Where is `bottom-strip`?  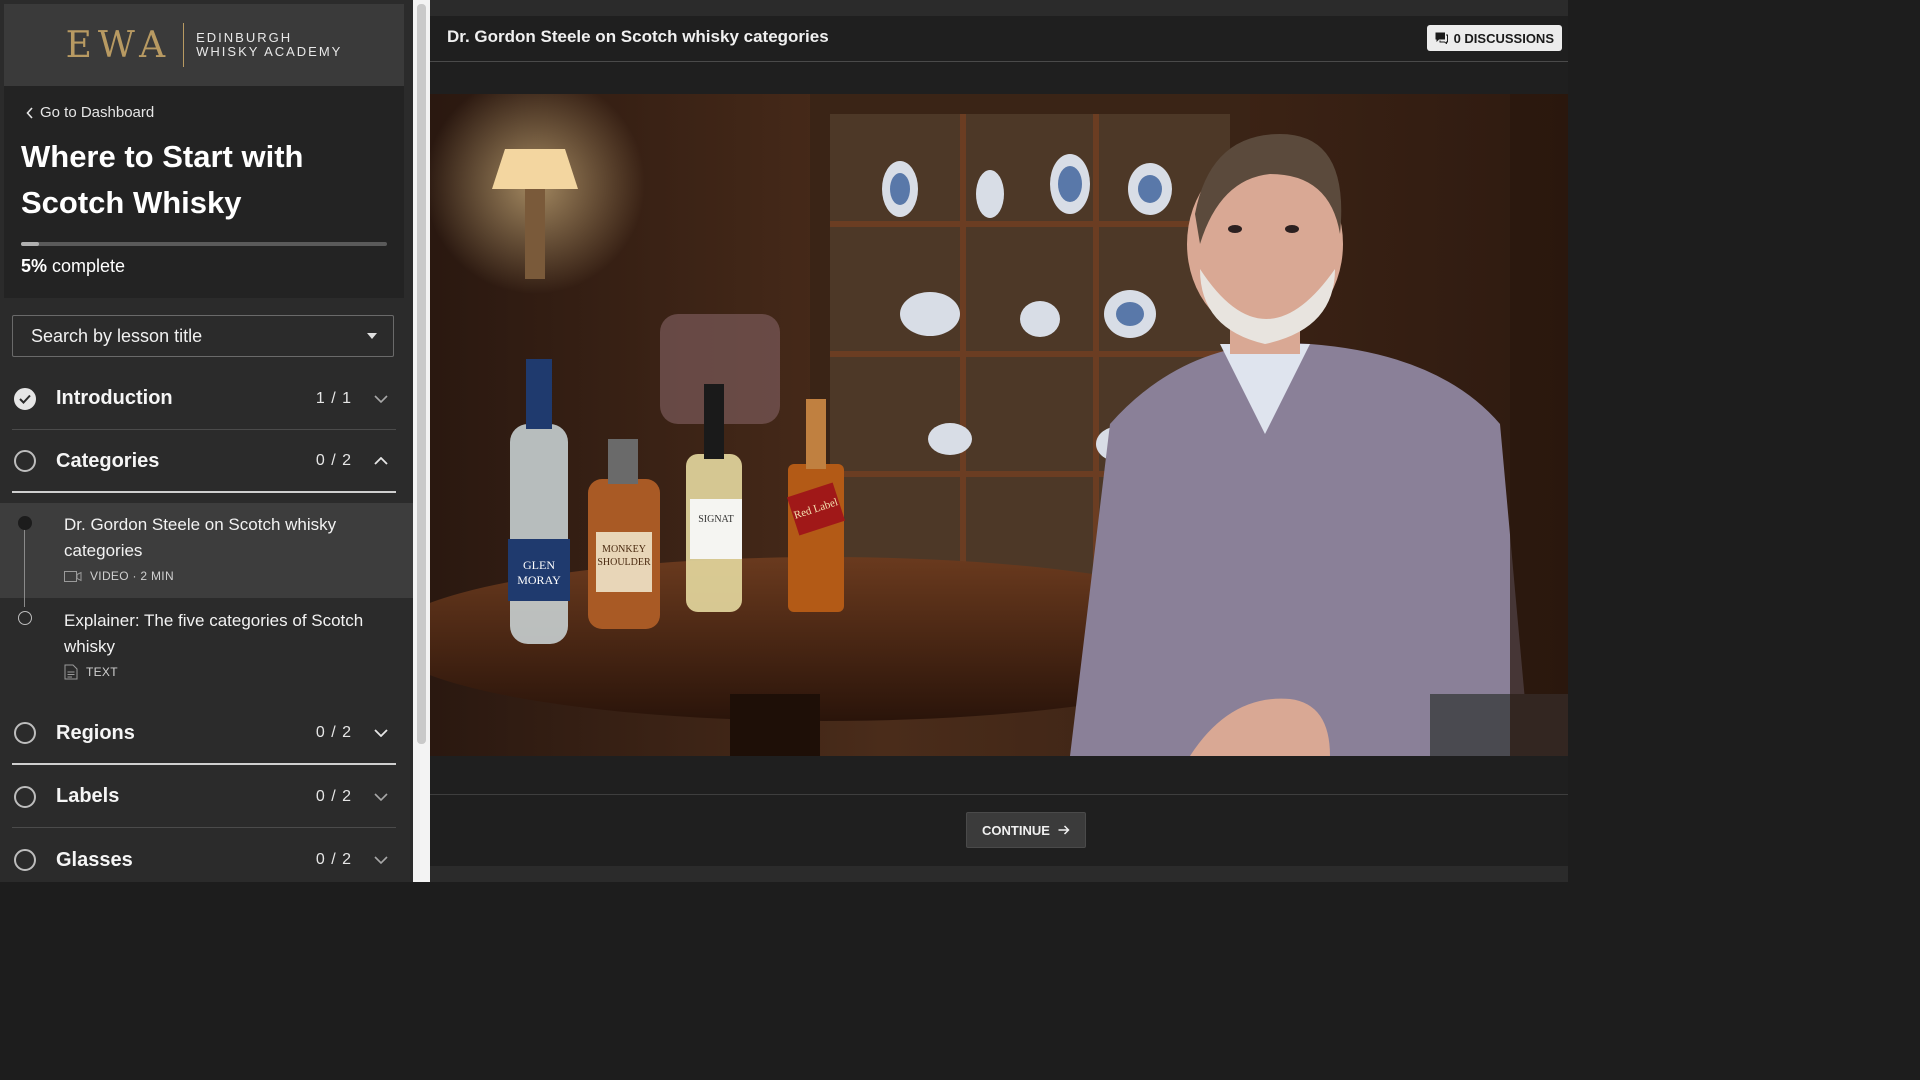
bottom-strip is located at coordinates (999, 874).